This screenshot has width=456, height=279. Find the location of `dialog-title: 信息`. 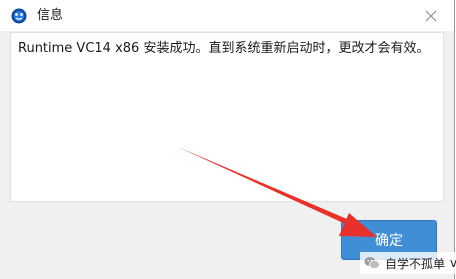

dialog-title: 信息 is located at coordinates (50, 15).